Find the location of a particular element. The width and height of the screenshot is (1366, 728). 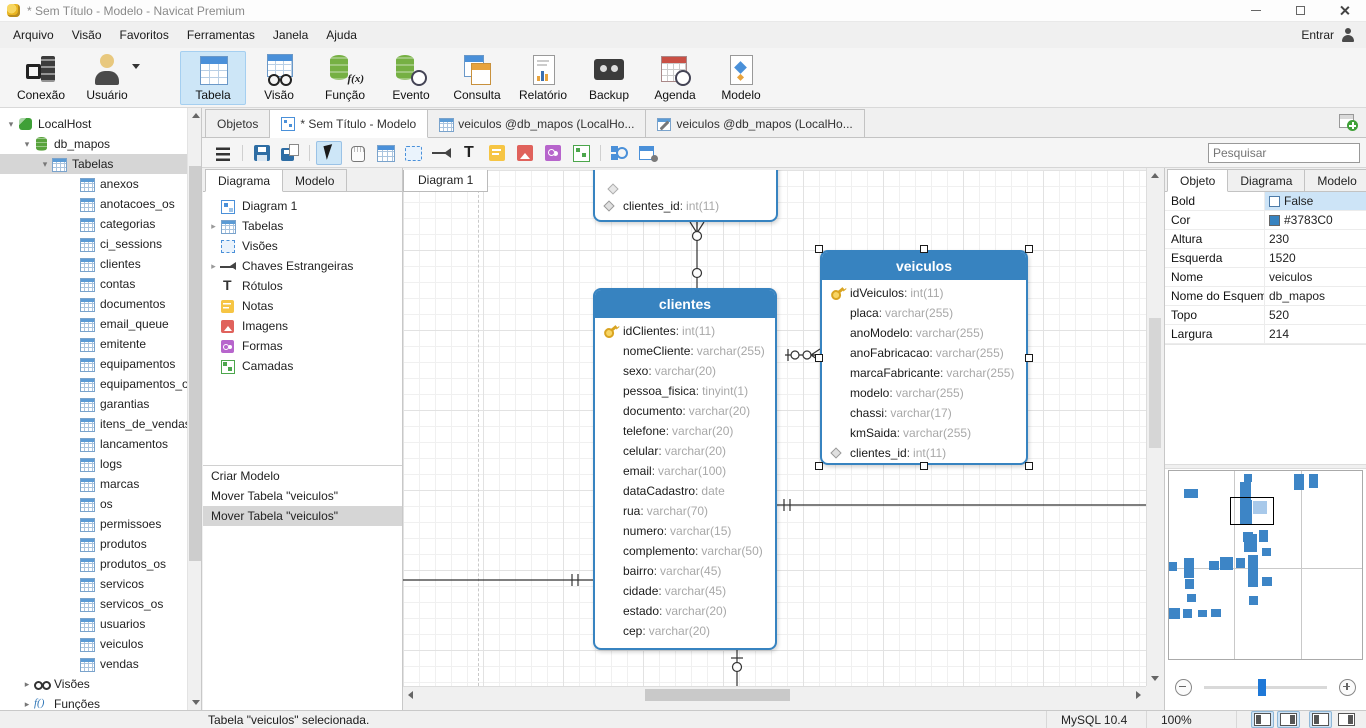

checkbox is located at coordinates (1274, 201).